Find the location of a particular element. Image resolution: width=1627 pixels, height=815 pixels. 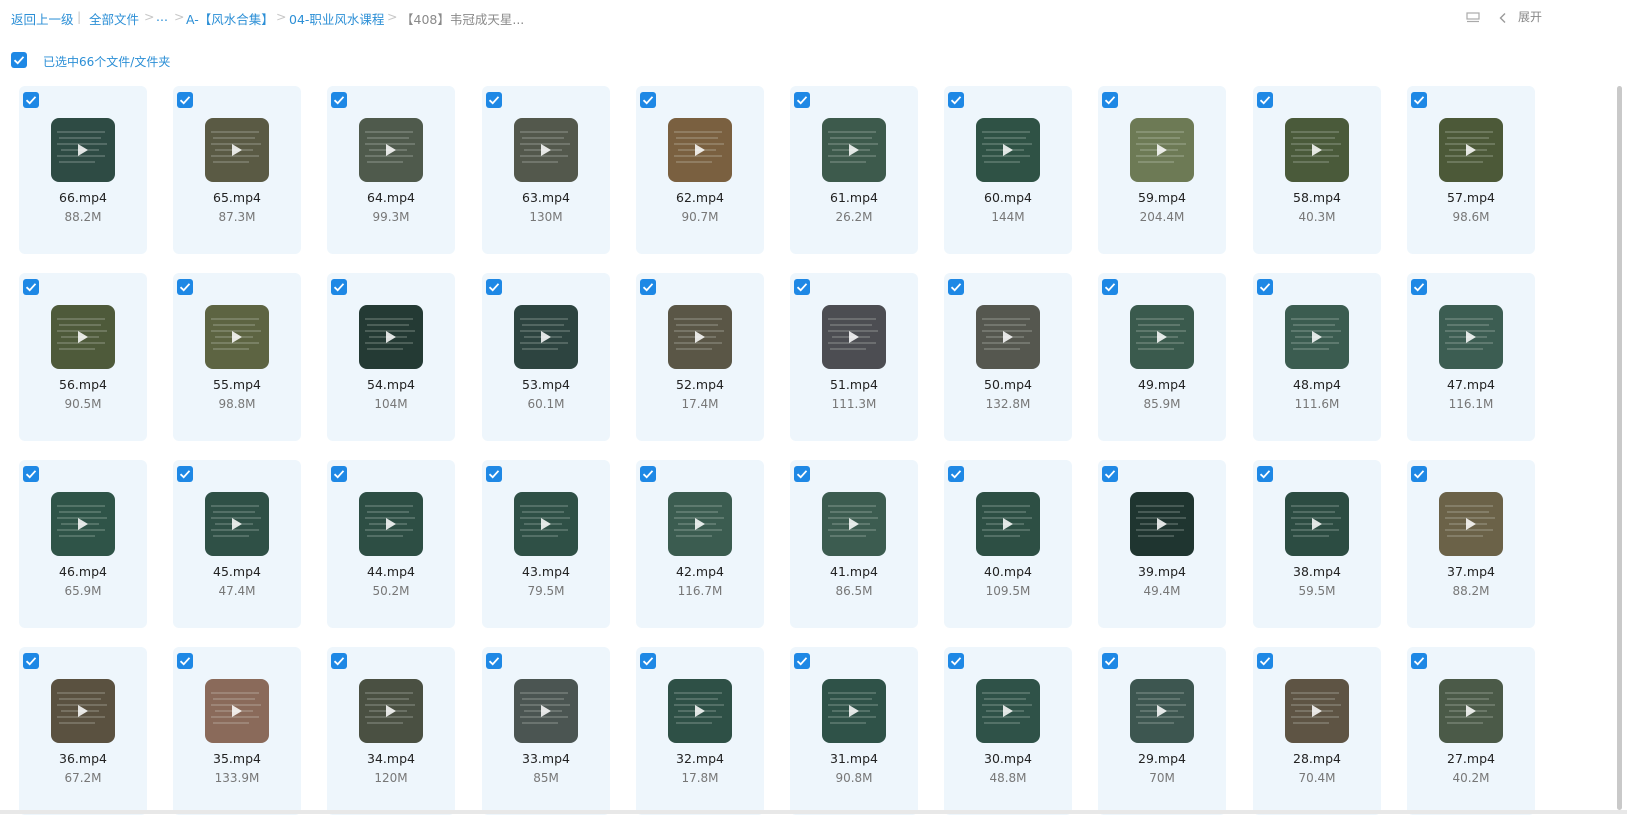

file-card: 49.mp4 85.9M is located at coordinates (1162, 357).